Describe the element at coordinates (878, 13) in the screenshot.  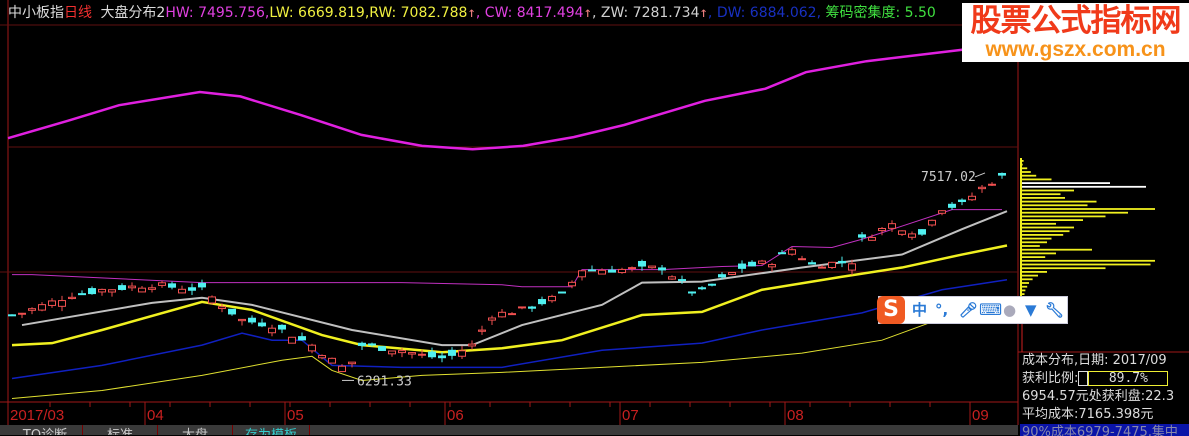
I see `header-value-6: 筹码密集度: 5.50` at that location.